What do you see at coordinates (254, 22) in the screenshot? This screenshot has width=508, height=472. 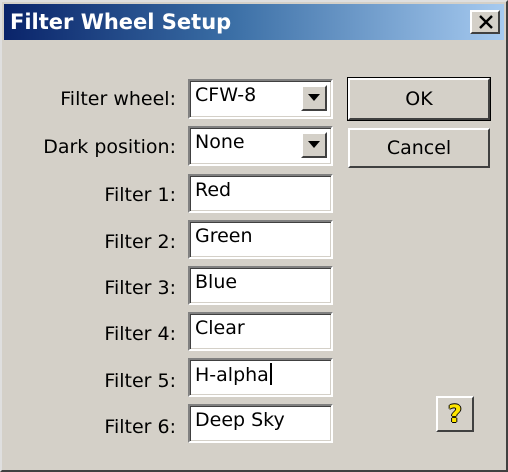 I see `title-bar: Filter Wheel Setup` at bounding box center [254, 22].